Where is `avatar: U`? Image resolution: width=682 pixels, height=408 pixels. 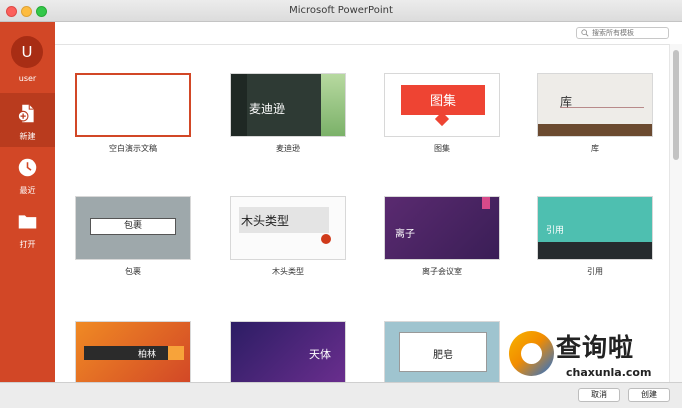 avatar: U is located at coordinates (27, 52).